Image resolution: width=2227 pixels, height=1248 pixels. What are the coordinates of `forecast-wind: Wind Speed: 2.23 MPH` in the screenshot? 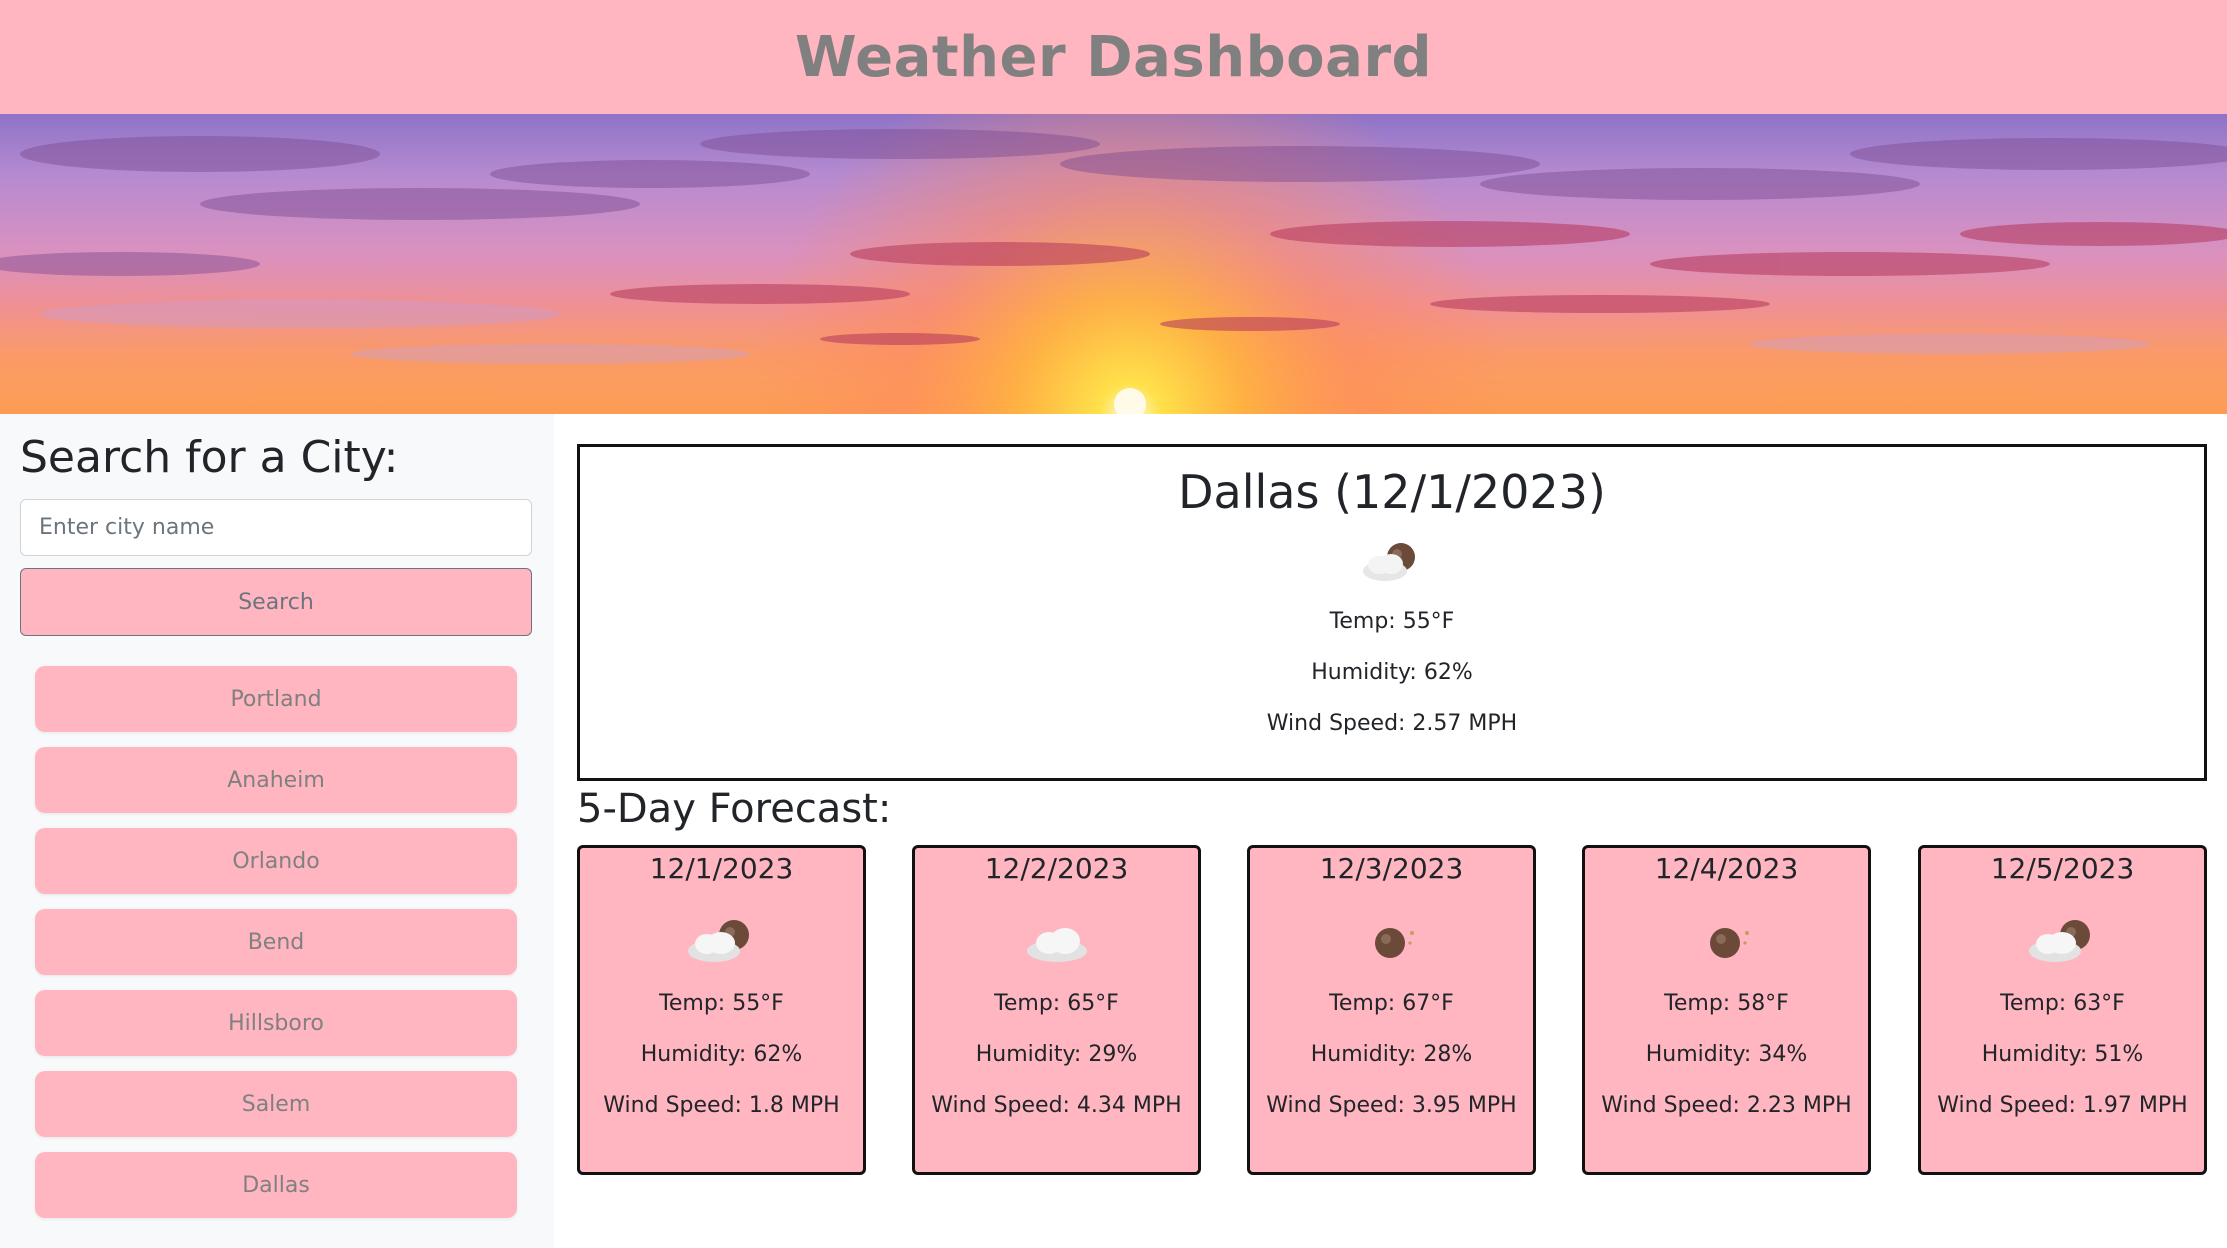 It's located at (1726, 1105).